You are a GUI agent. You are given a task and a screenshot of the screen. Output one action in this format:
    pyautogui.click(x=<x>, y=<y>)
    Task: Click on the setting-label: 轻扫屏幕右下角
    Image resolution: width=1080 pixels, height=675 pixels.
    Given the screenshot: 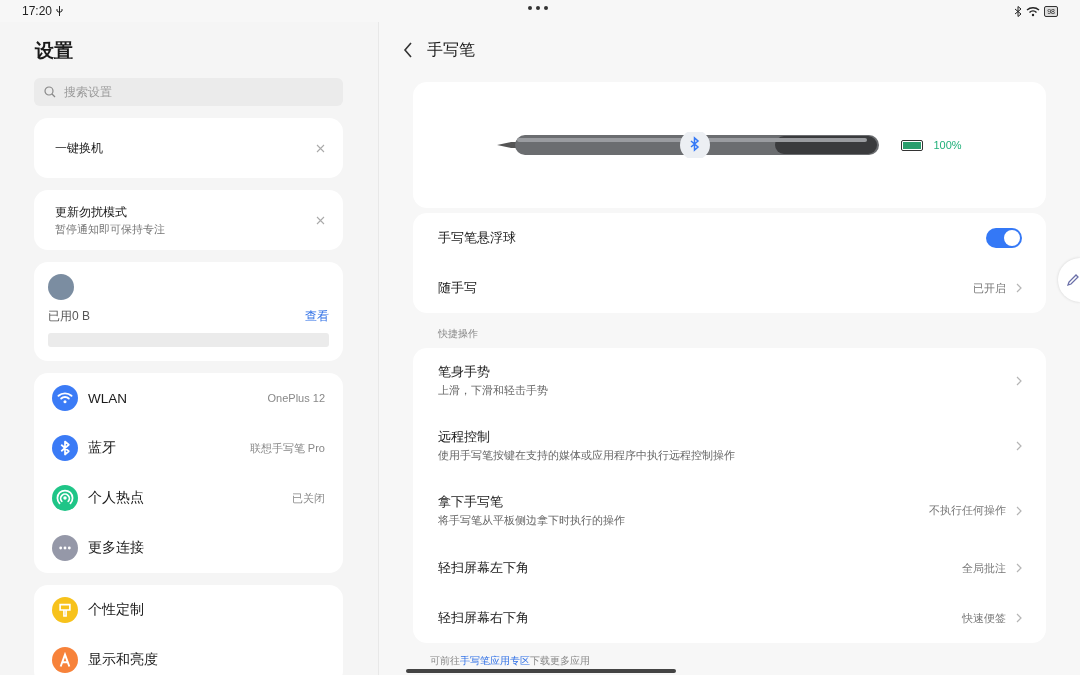 What is the action you would take?
    pyautogui.click(x=695, y=618)
    